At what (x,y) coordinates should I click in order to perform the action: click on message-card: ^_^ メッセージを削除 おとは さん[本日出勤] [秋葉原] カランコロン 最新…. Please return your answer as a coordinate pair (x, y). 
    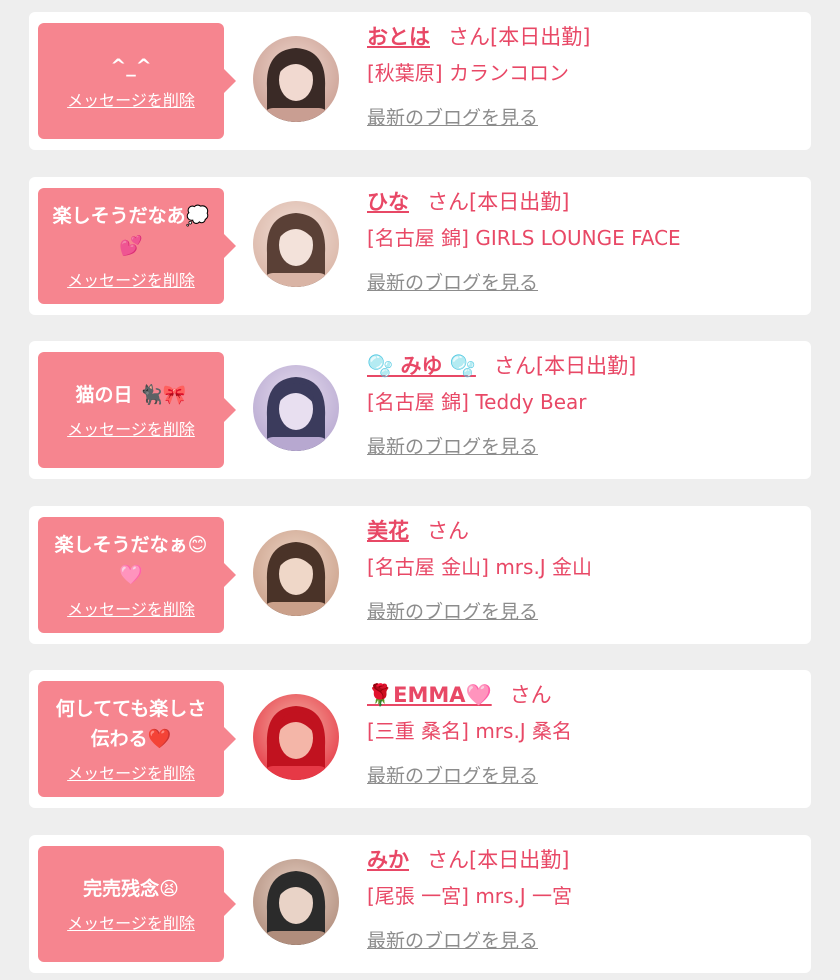
    Looking at the image, I should click on (420, 81).